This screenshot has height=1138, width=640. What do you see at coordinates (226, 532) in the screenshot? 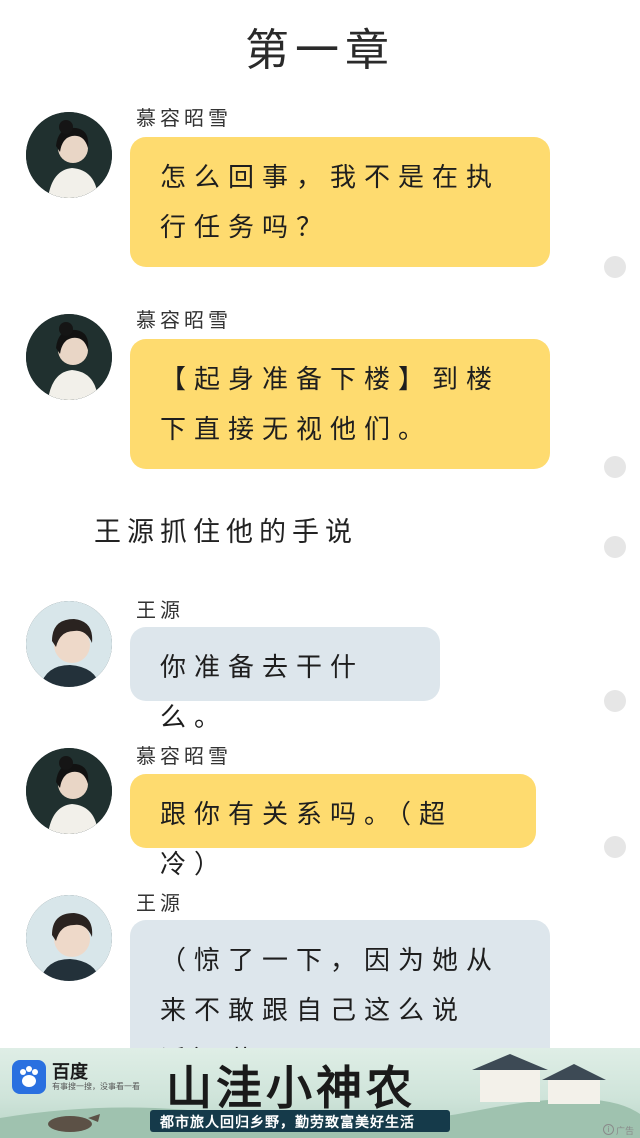
I see `narration-text: 王源抓住他的手说` at bounding box center [226, 532].